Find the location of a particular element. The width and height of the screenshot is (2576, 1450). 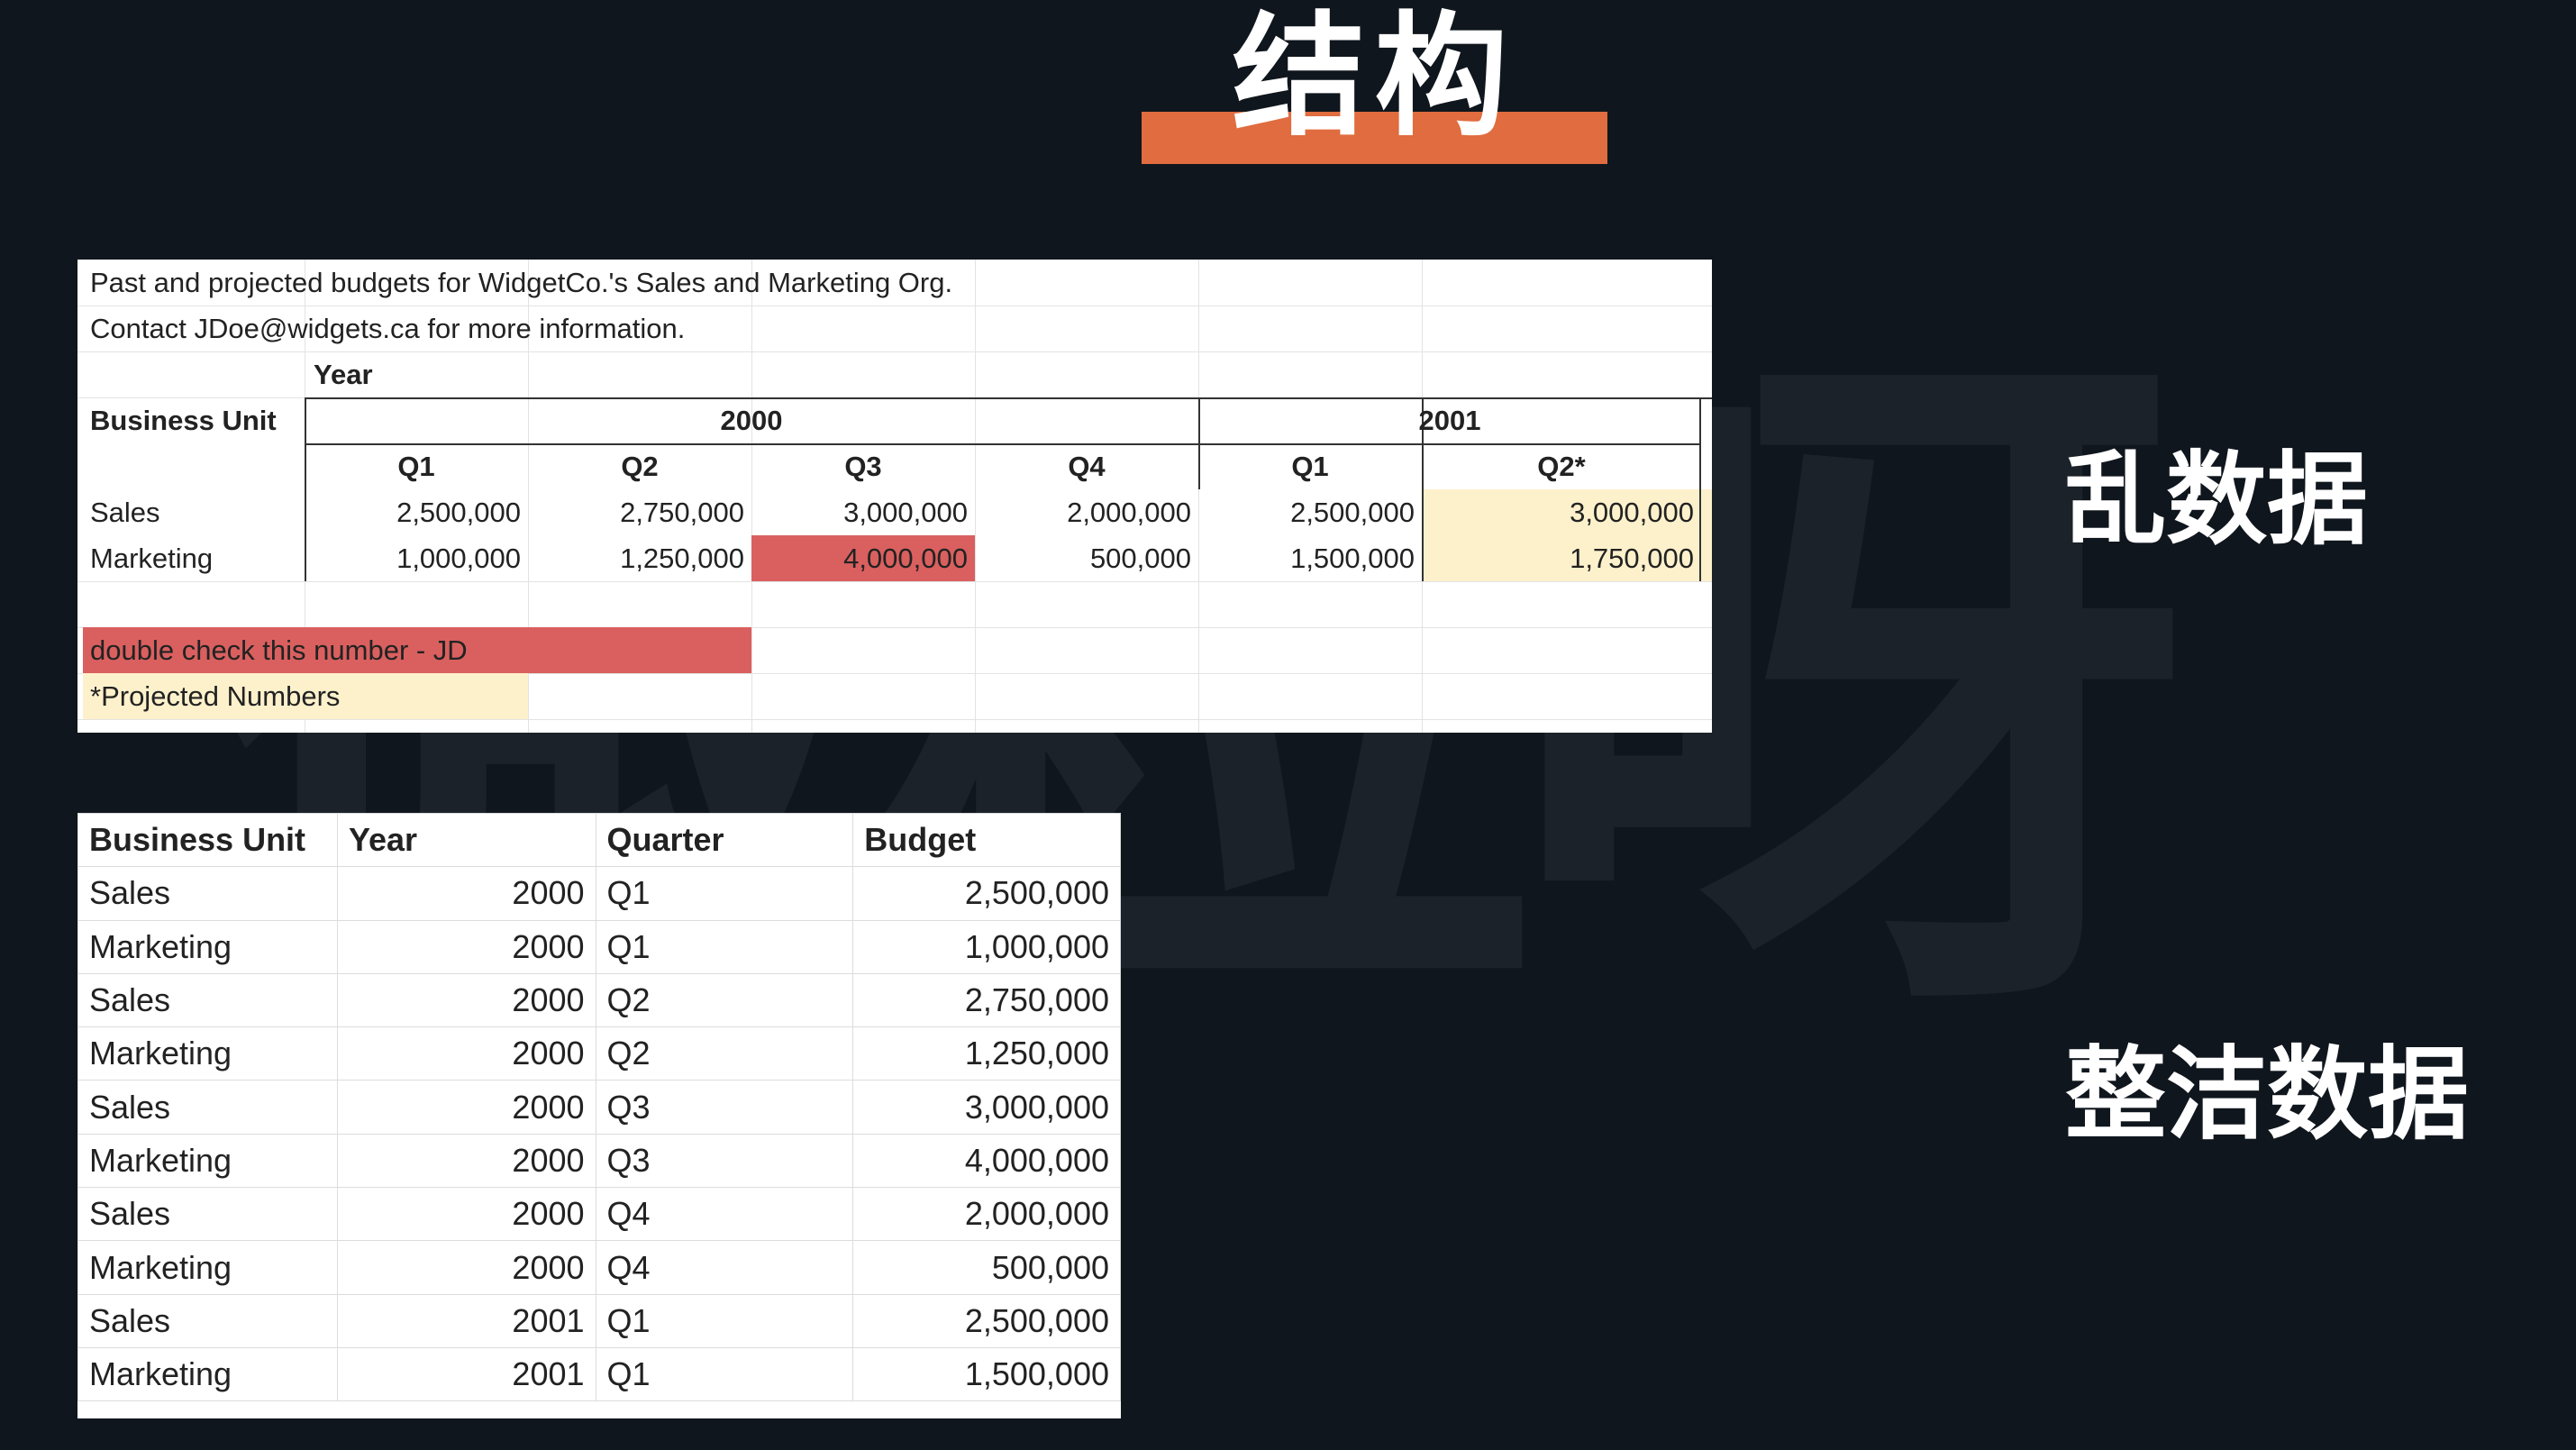

year-2000-header: 2000 is located at coordinates (751, 420).